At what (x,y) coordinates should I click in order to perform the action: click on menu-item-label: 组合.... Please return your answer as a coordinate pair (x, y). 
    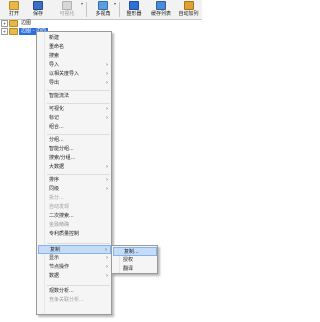
    Looking at the image, I should click on (56, 127).